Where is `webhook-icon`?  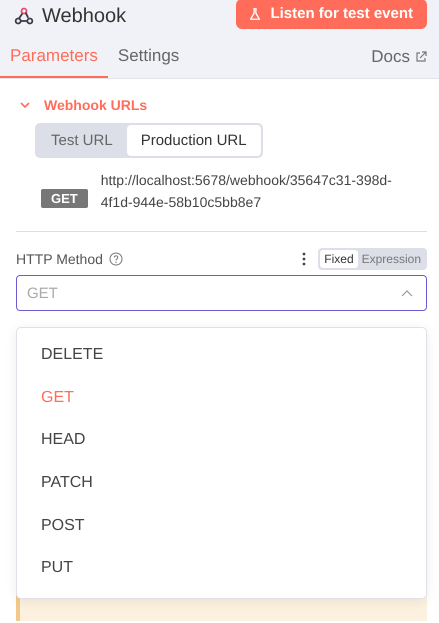
webhook-icon is located at coordinates (24, 16).